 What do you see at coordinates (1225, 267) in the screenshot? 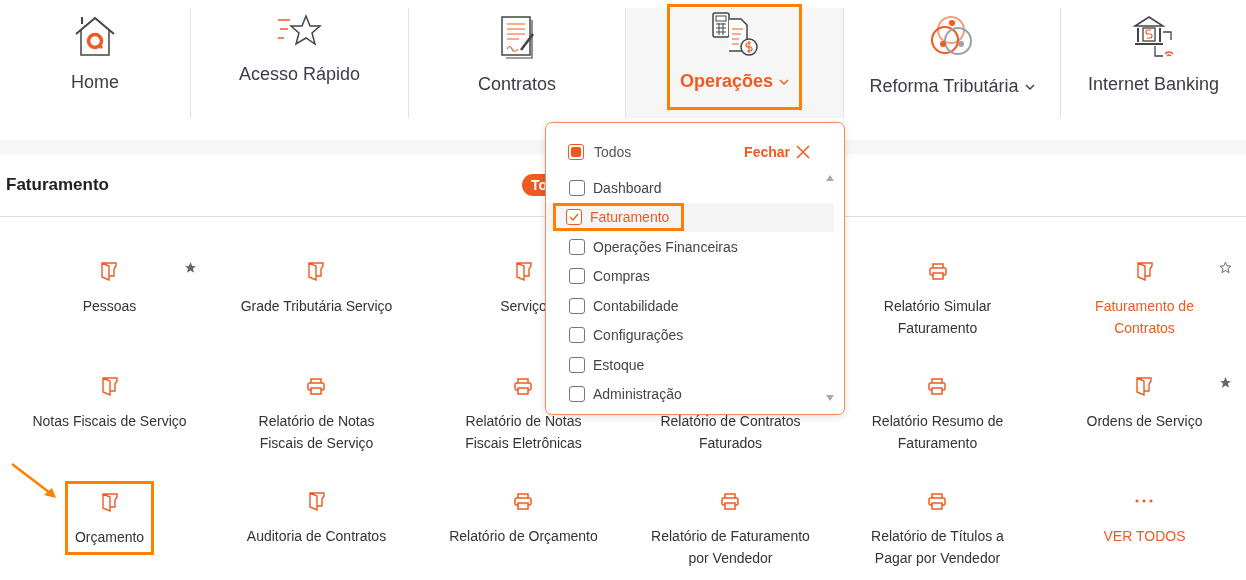
I see `star-outline-icon` at bounding box center [1225, 267].